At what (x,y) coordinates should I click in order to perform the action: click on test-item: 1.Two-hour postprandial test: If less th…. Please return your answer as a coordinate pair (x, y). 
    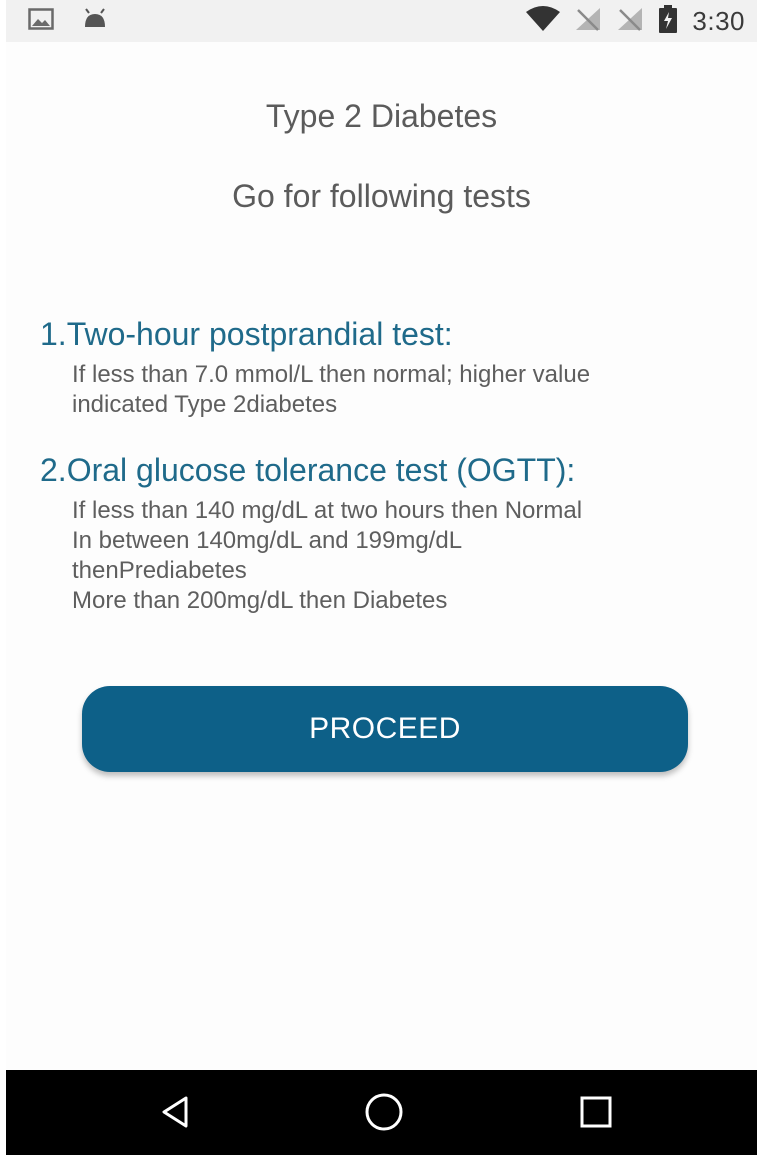
    Looking at the image, I should click on (390, 367).